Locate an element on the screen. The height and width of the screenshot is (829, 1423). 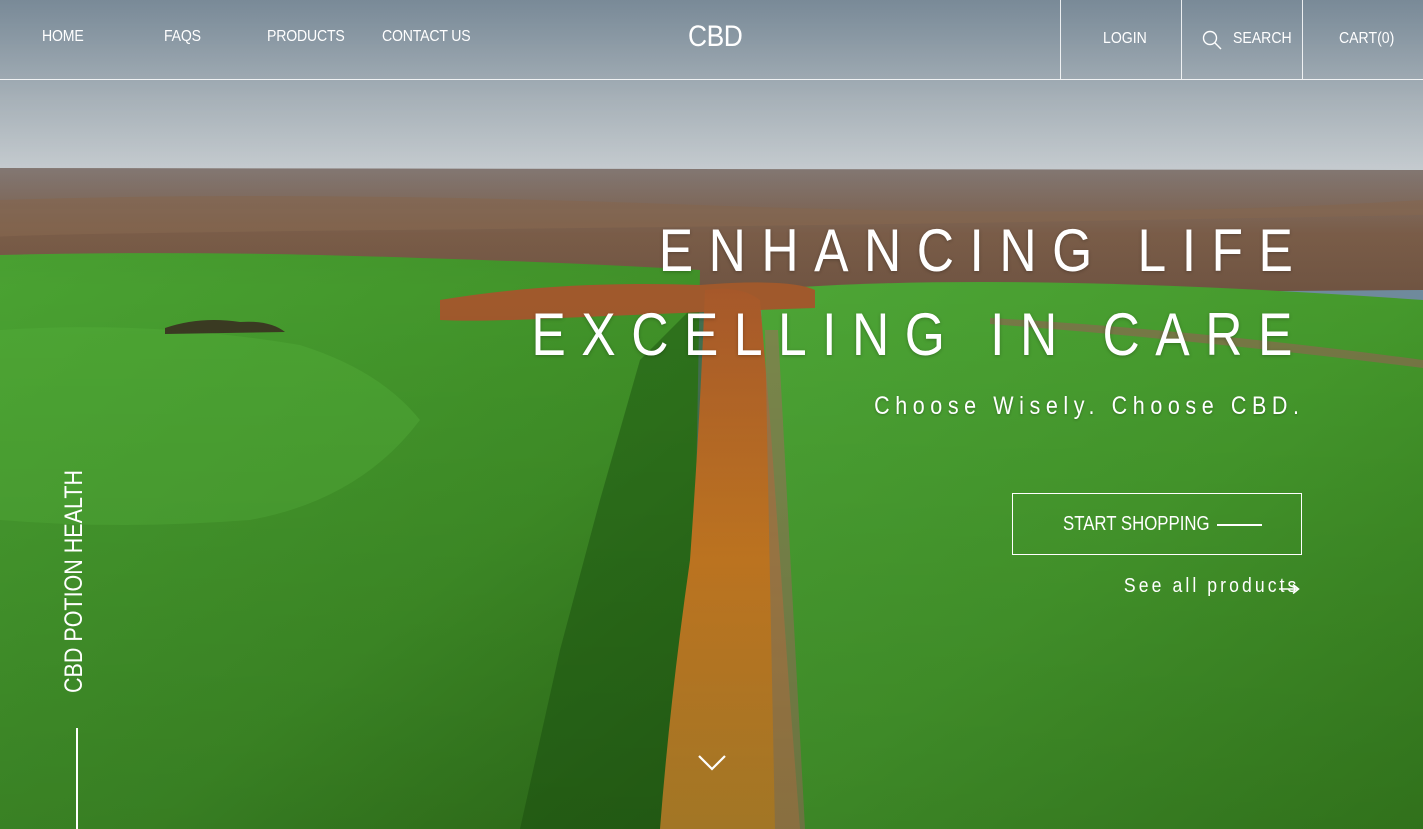
nav-products-link: PRODUCTS is located at coordinates (306, 37).